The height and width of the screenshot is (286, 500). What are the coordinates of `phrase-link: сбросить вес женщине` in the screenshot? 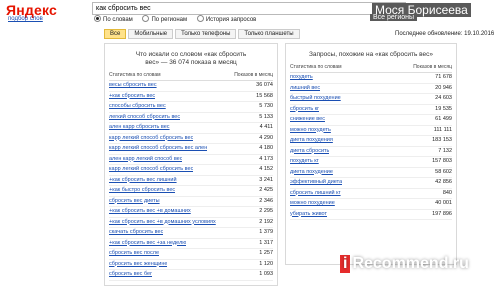 It's located at (138, 265).